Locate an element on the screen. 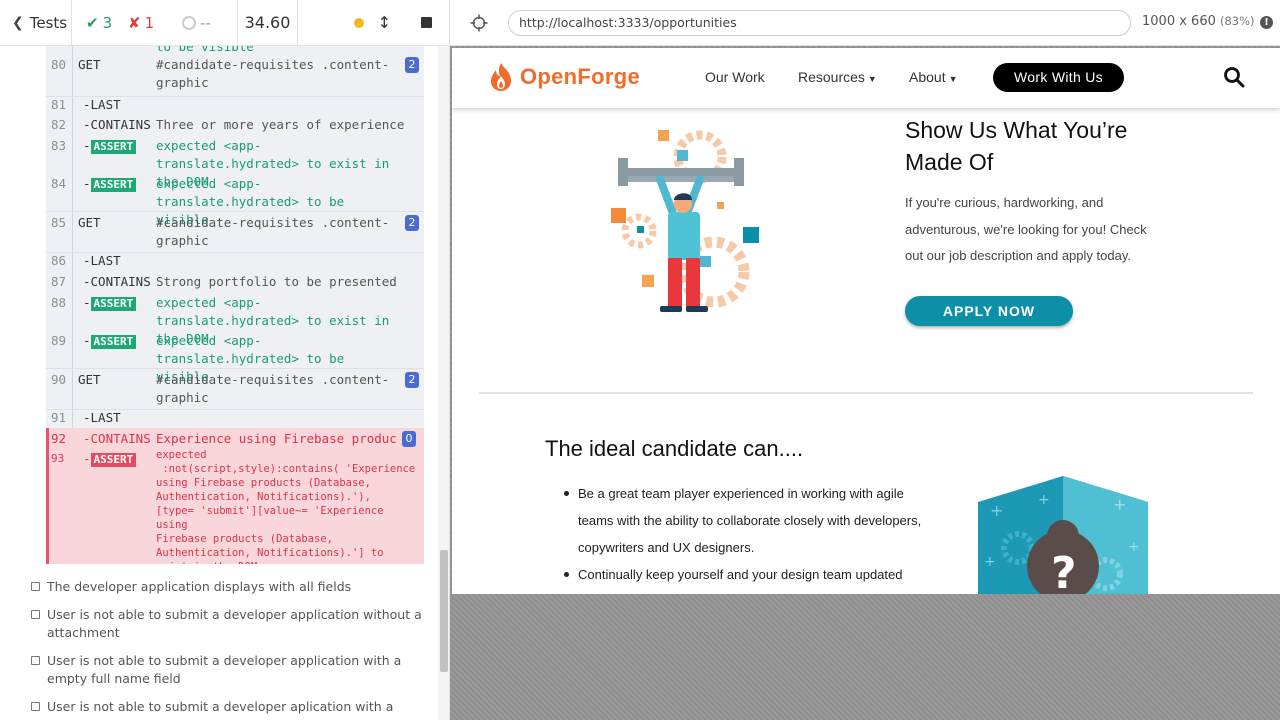  work-with-us-button: Work With Us is located at coordinates (1058, 77).